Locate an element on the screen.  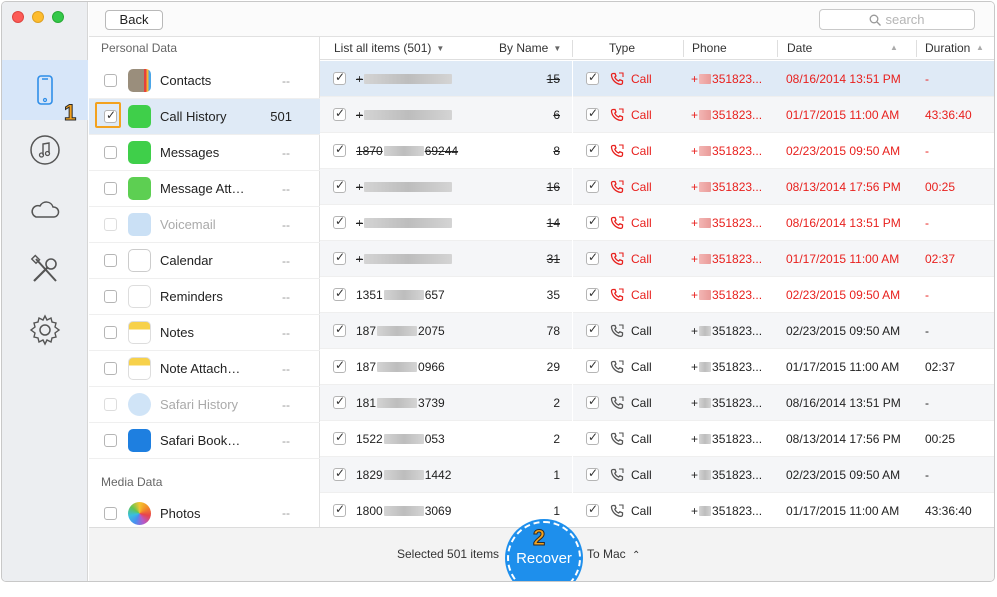
contact-row: +16 is located at coordinates (446, 187).